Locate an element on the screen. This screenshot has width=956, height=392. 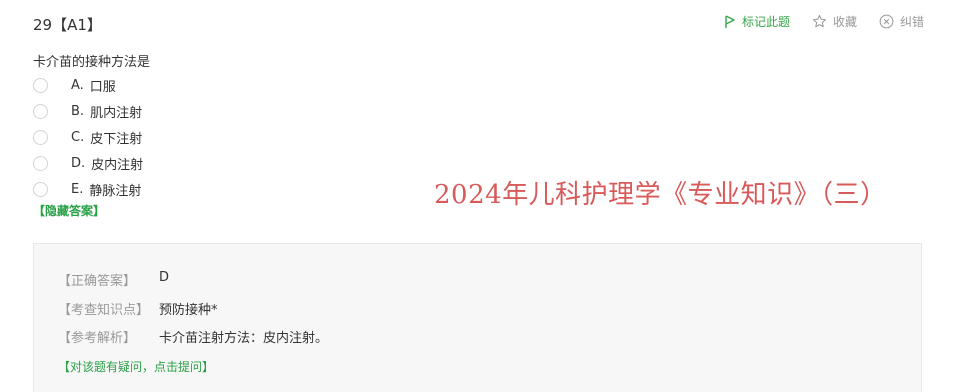
knowledge-point-row: 【考查知识点】 预防接种* is located at coordinates (138, 308).